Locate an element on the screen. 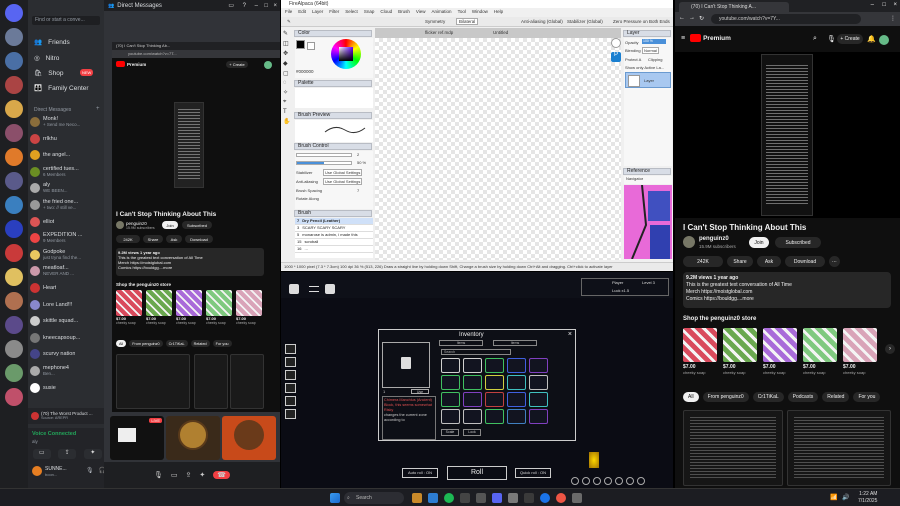  clipping-toggle: Clipping is located at coordinates (655, 59).